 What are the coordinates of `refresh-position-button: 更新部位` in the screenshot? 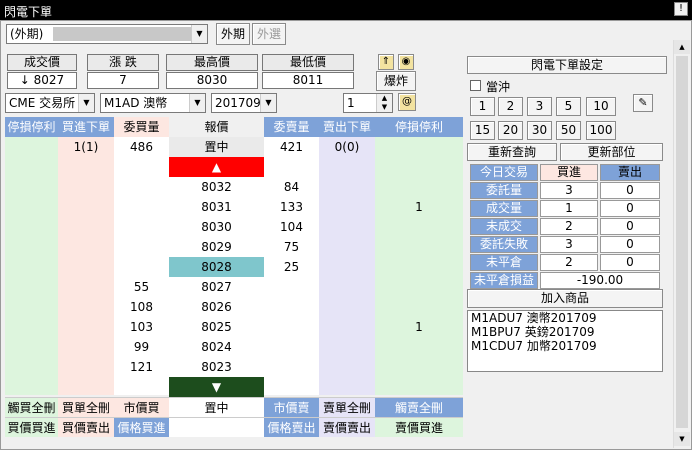 It's located at (611, 152).